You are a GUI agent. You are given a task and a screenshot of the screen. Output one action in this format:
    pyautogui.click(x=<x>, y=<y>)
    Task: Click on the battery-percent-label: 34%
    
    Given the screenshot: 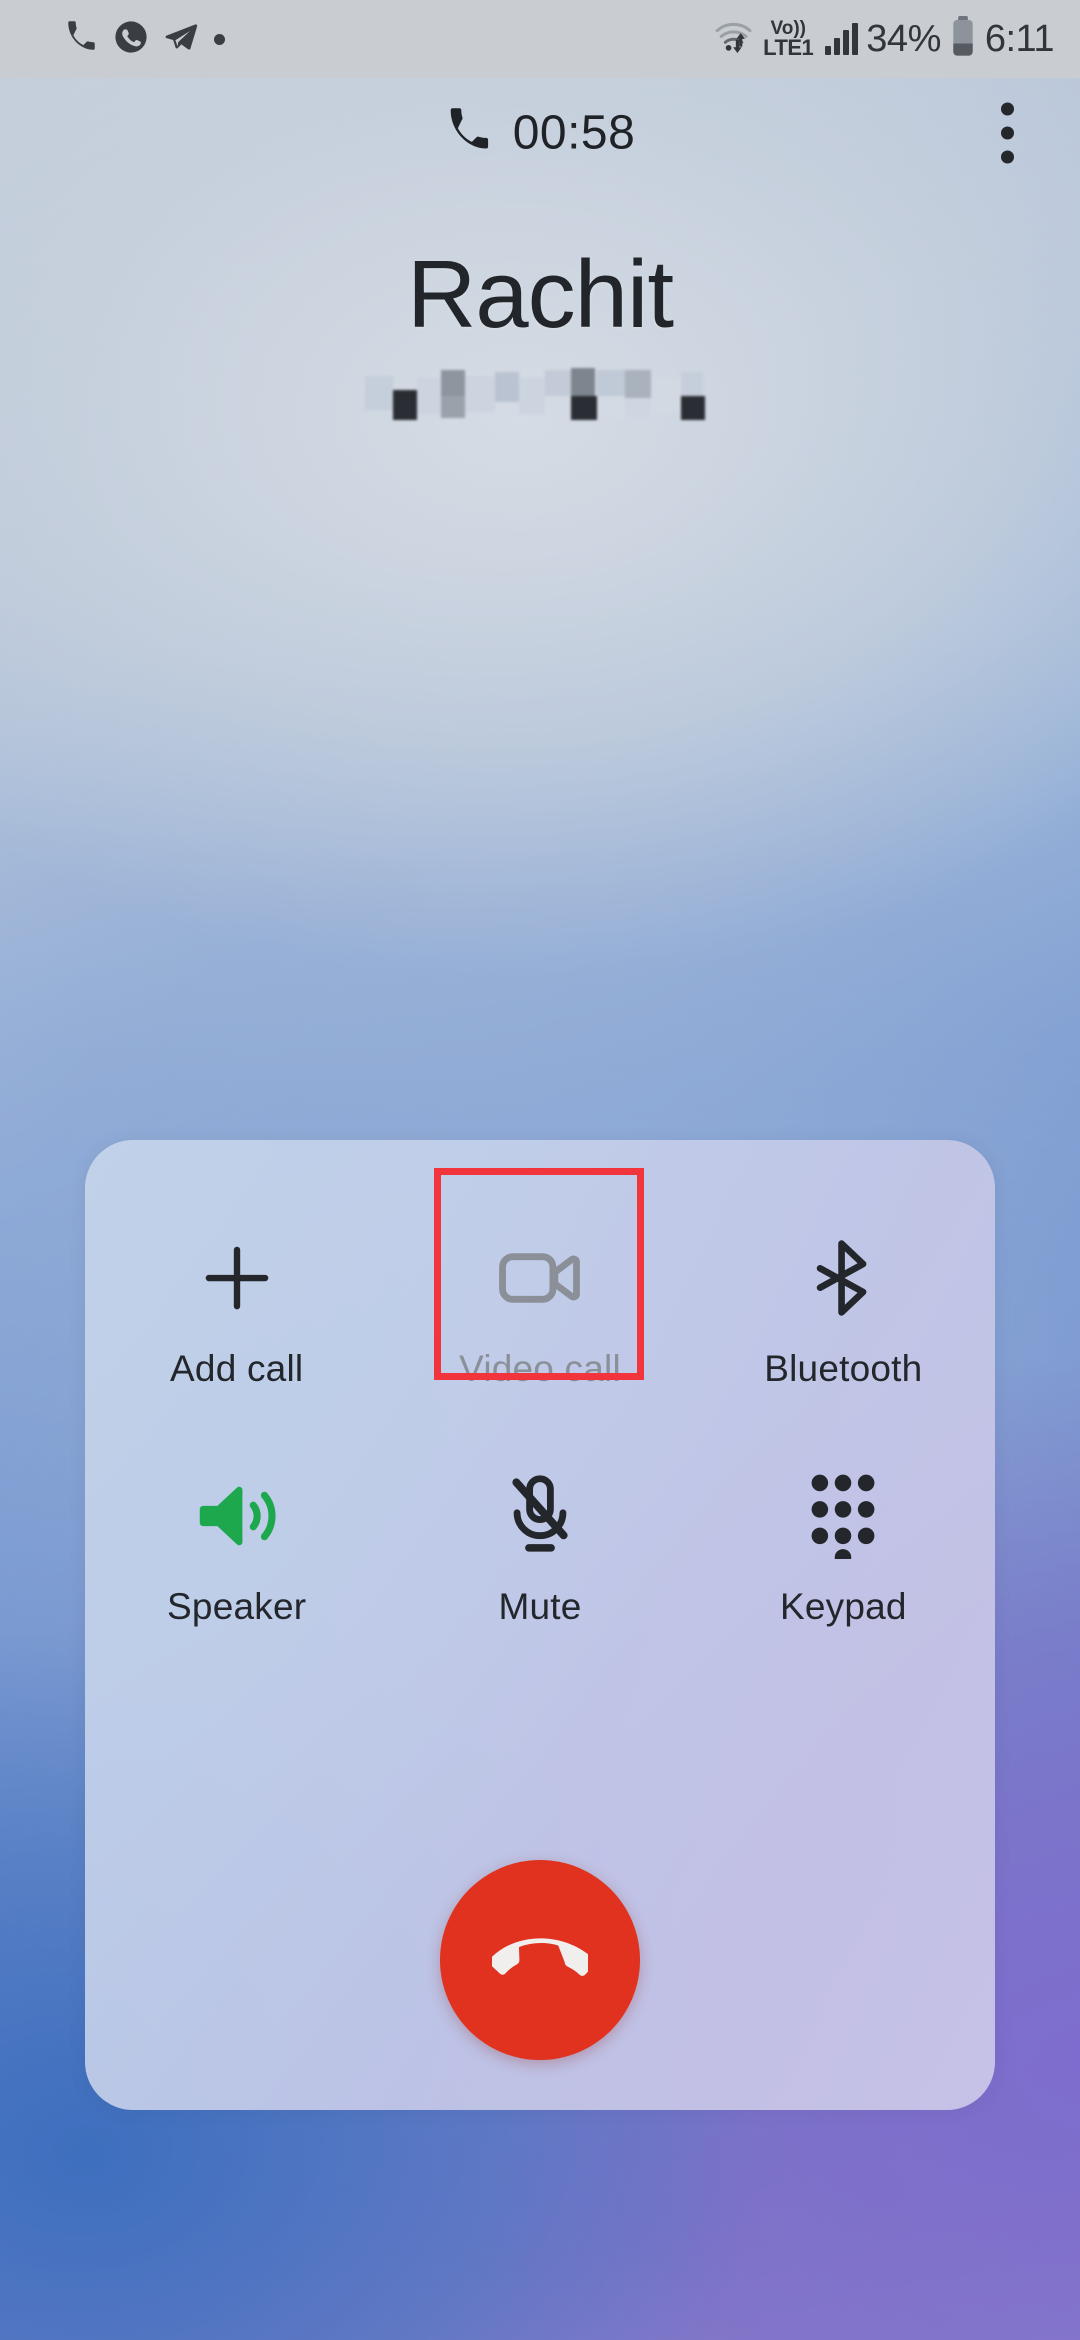 What is the action you would take?
    pyautogui.click(x=903, y=38)
    